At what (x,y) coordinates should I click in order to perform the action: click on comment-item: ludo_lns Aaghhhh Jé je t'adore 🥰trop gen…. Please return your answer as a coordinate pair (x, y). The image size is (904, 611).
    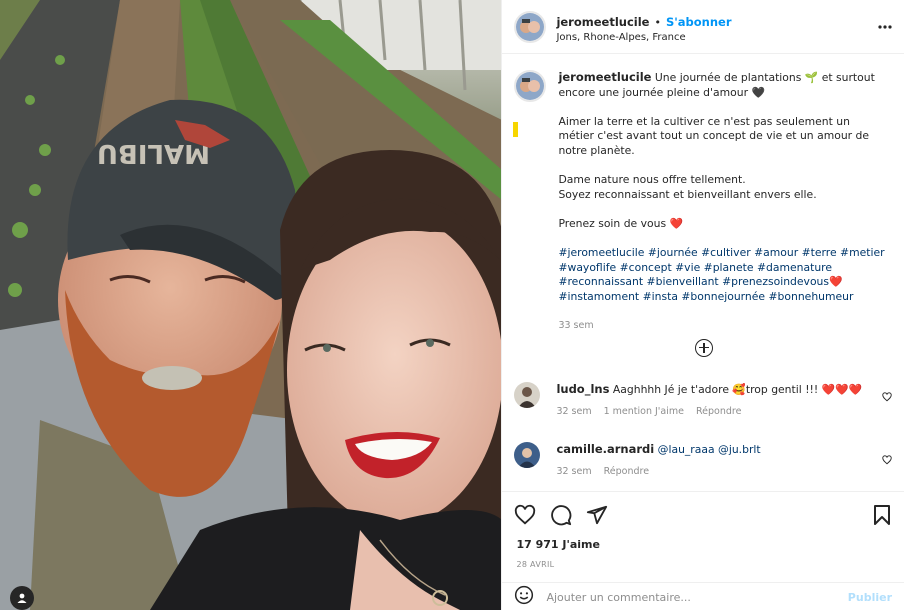
    Looking at the image, I should click on (703, 399).